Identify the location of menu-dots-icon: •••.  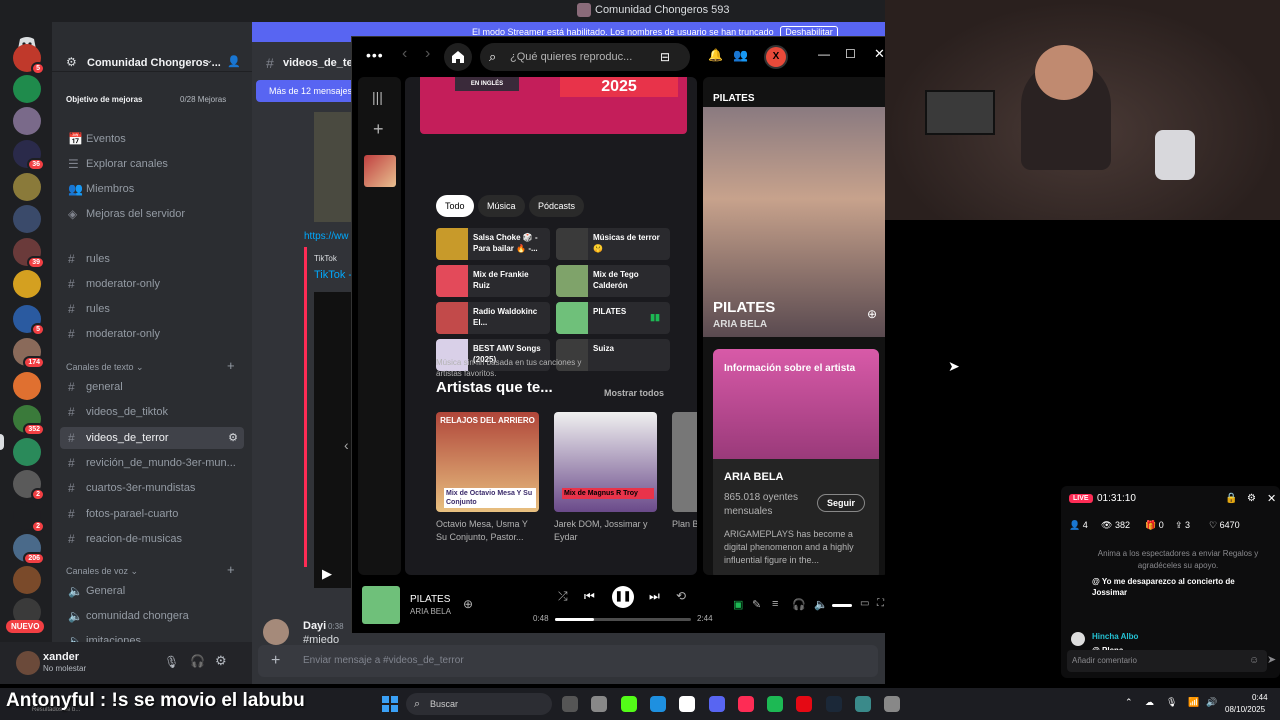
(375, 55).